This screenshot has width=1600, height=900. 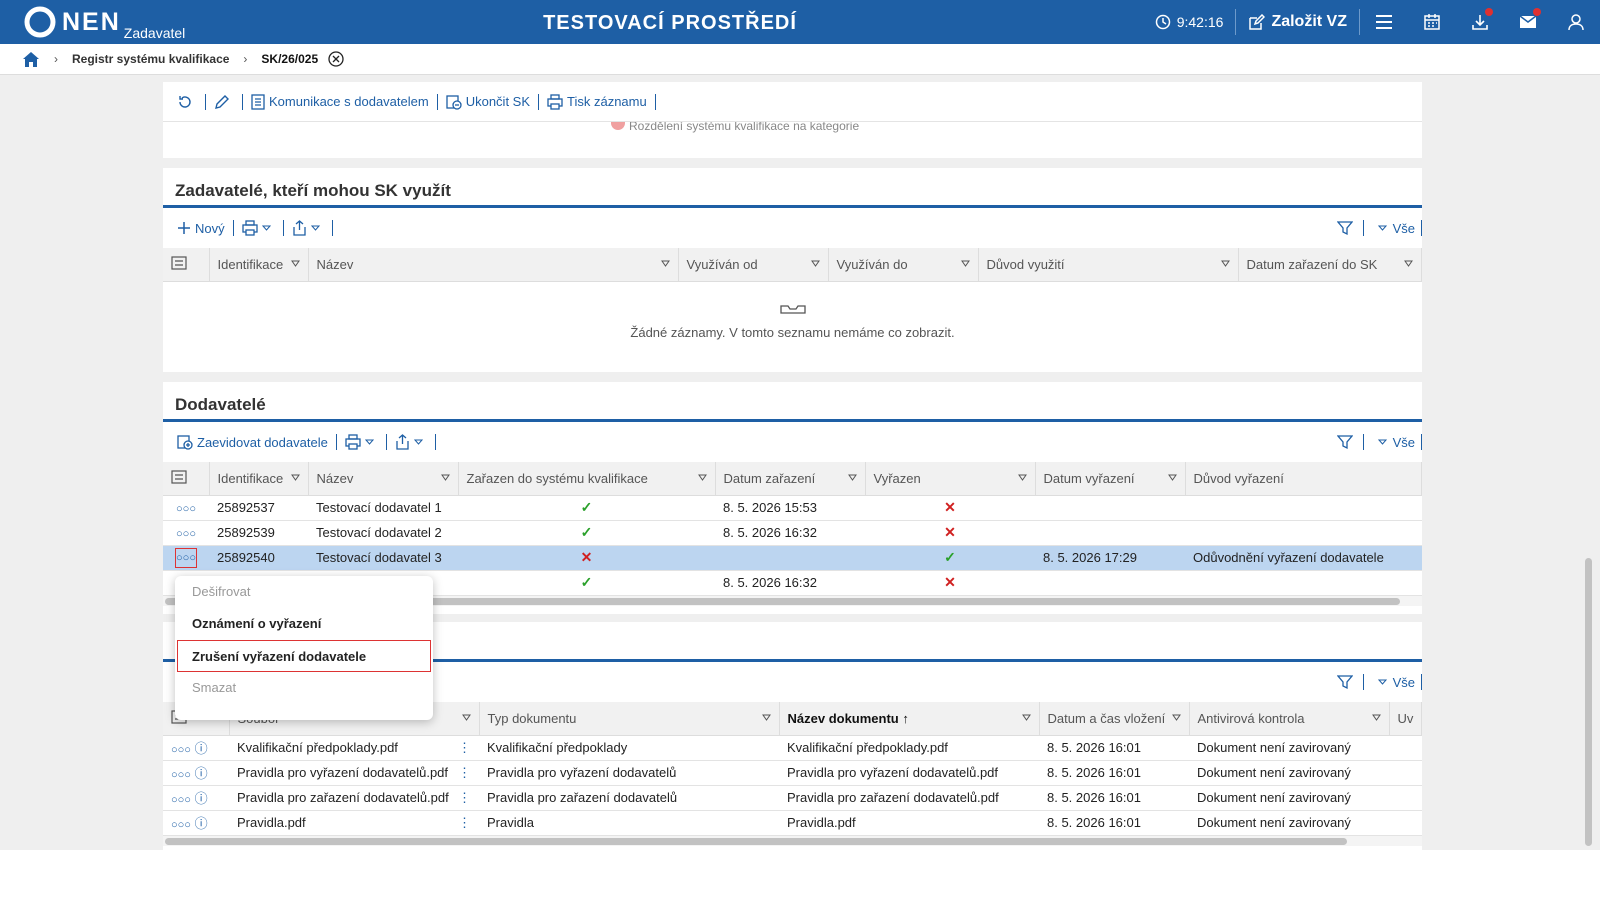 I want to click on user-button, so click(x=1576, y=22).